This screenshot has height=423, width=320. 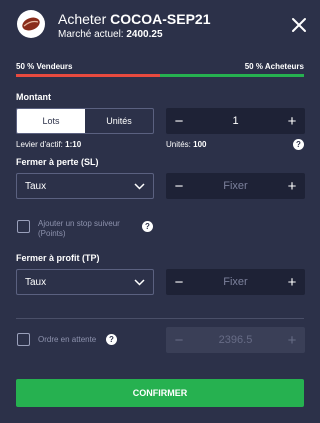 What do you see at coordinates (23, 339) in the screenshot?
I see `pending-order-checkbox` at bounding box center [23, 339].